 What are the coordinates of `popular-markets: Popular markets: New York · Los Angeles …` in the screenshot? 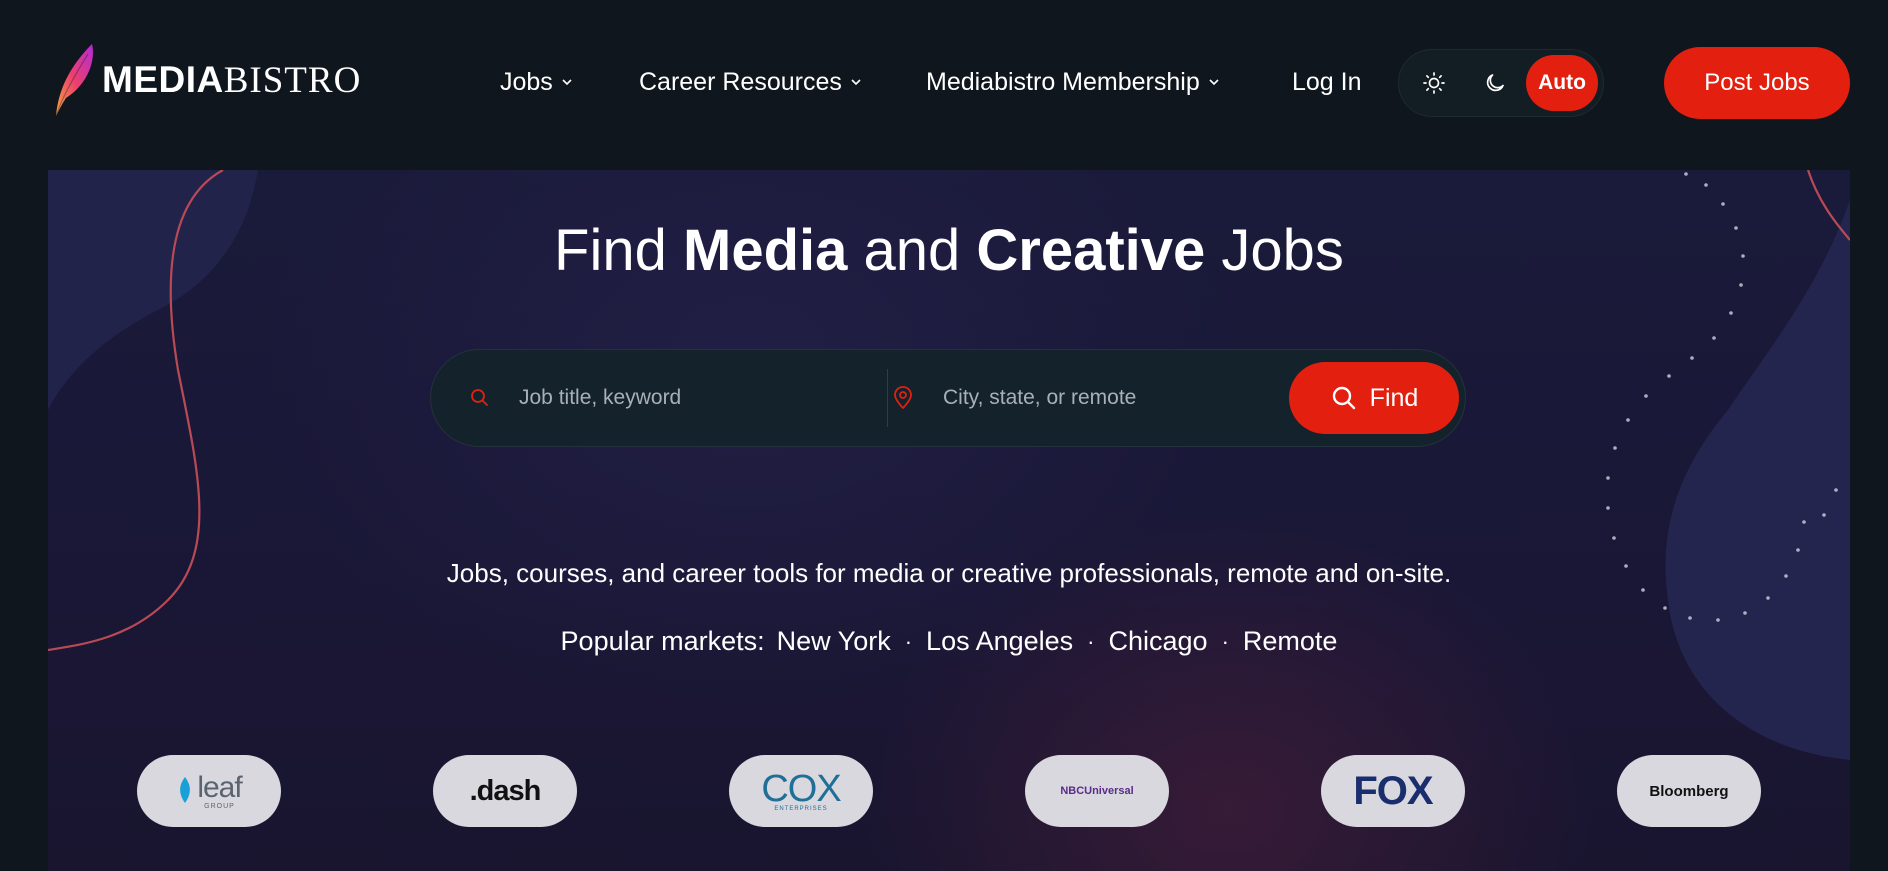 It's located at (949, 641).